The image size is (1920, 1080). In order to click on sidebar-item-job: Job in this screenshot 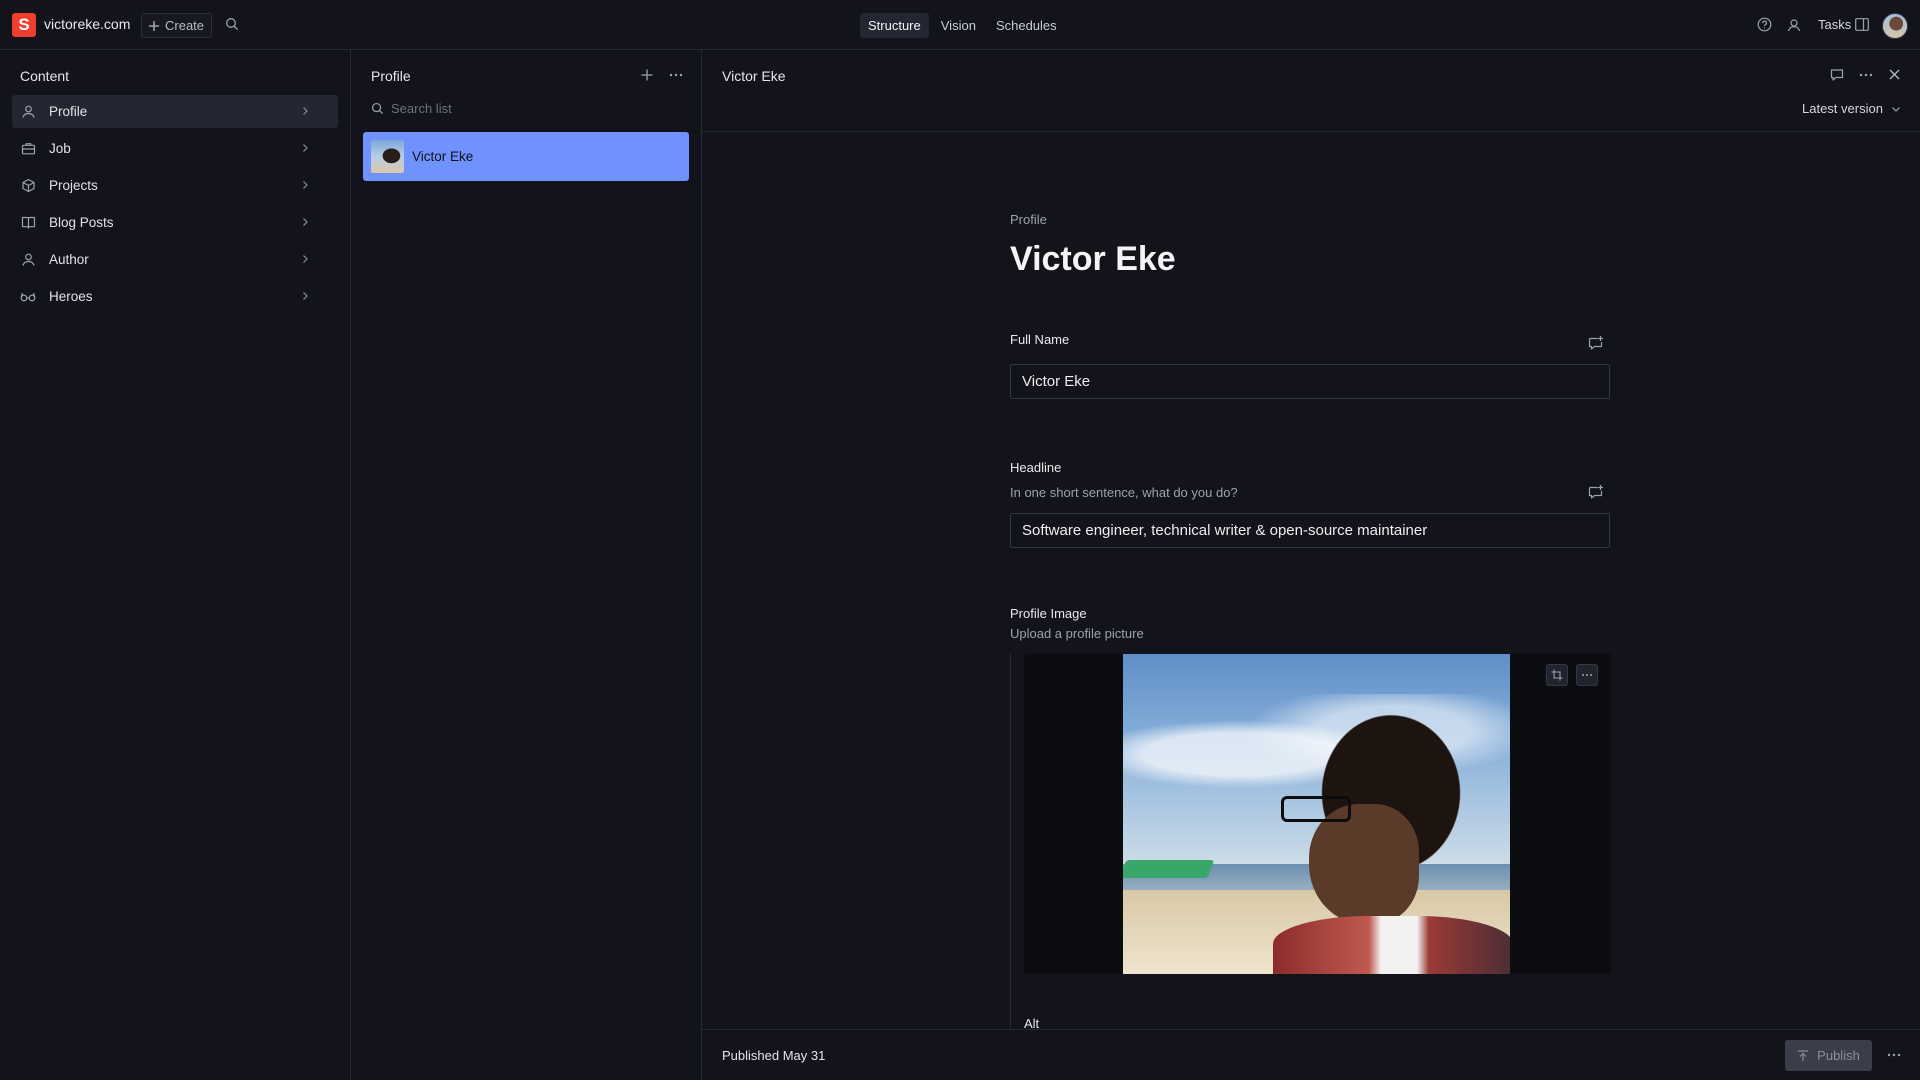, I will do `click(175, 148)`.